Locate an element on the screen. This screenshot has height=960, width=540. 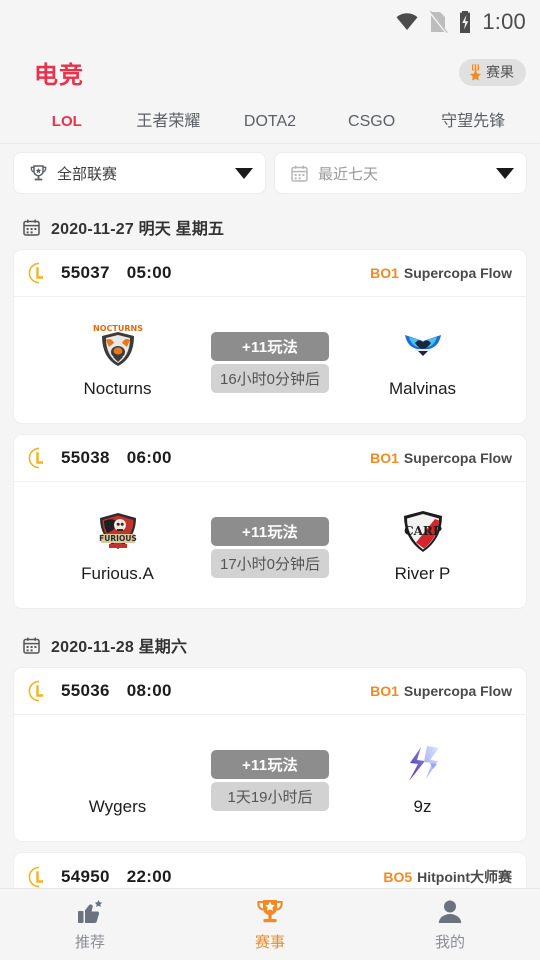
date-header: 2020-11-28 星期六 is located at coordinates (270, 644).